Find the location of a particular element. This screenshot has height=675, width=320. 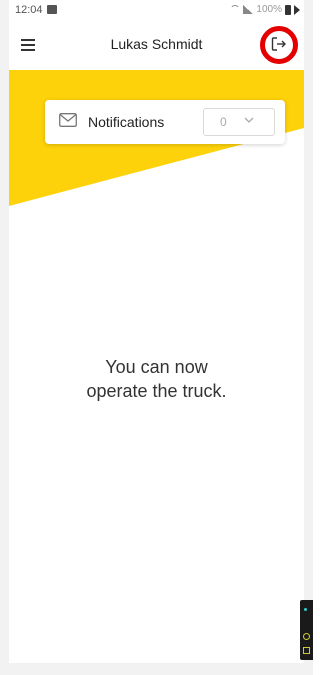

right-frame-edge is located at coordinates (308, 337).